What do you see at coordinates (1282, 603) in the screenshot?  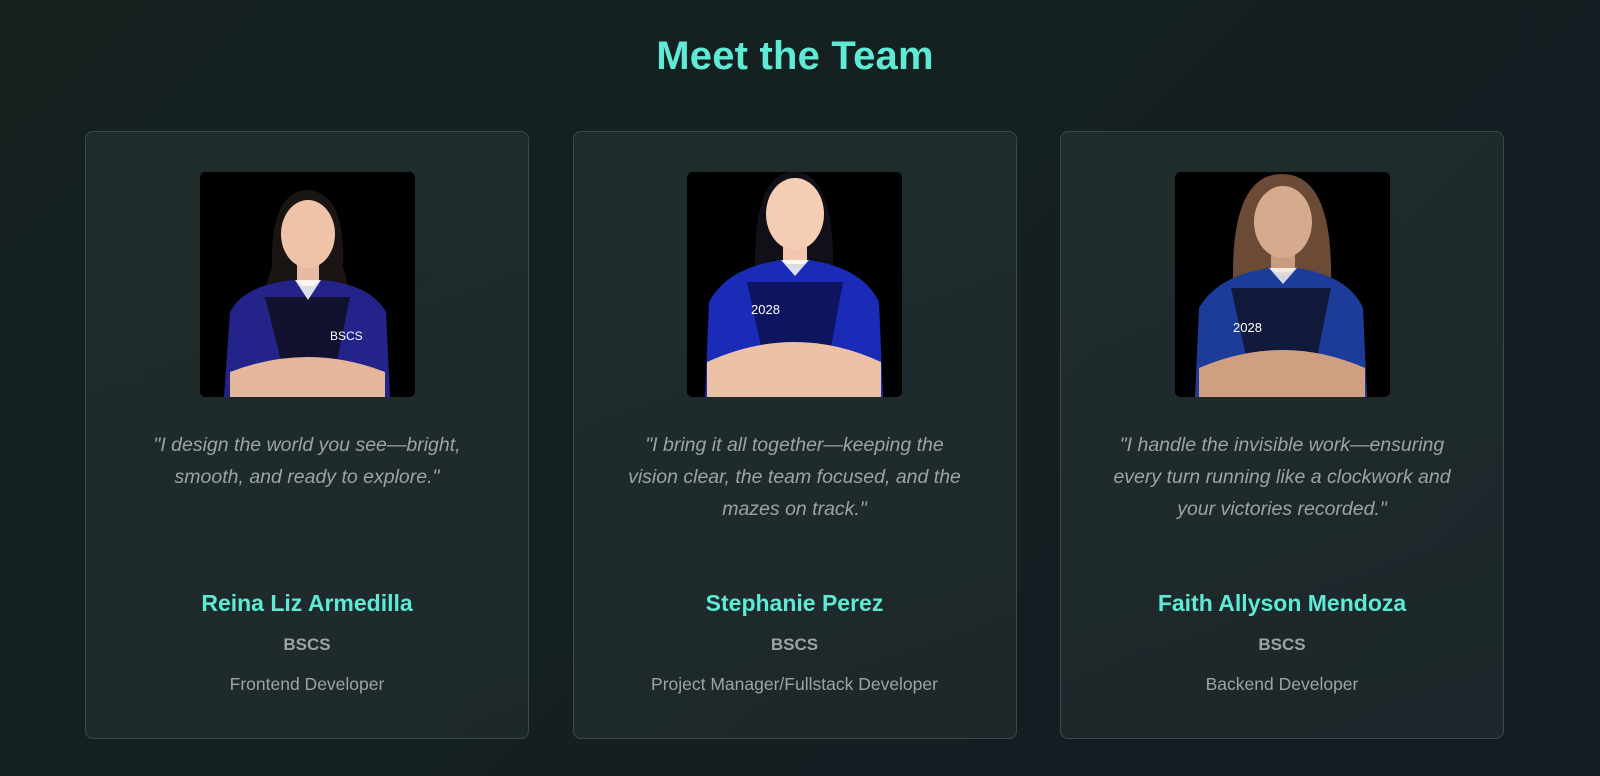 I see `member-name: Faith Allyson Mendoza` at bounding box center [1282, 603].